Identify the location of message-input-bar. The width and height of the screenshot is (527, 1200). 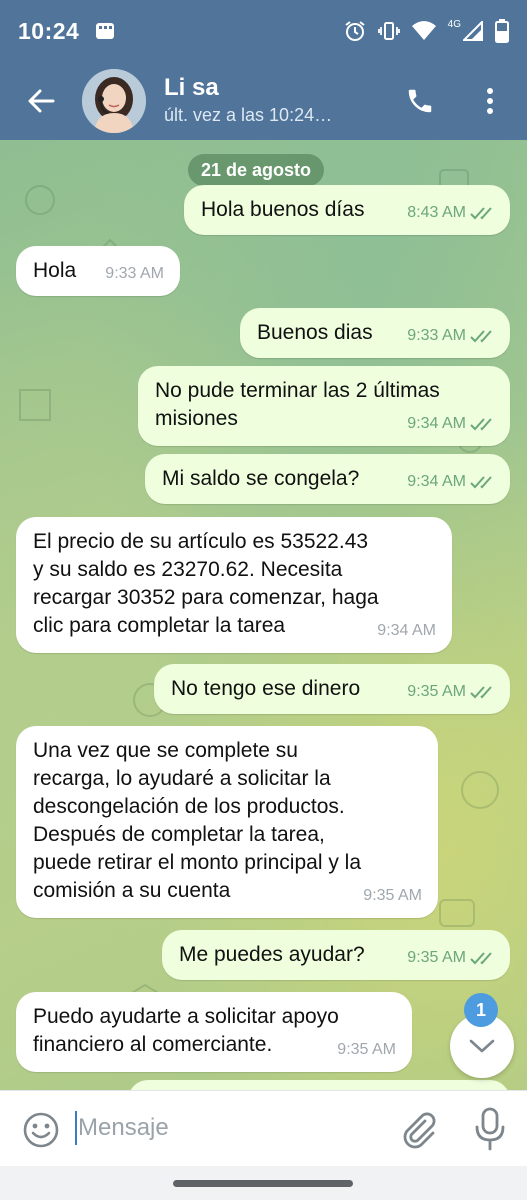
(263, 1128).